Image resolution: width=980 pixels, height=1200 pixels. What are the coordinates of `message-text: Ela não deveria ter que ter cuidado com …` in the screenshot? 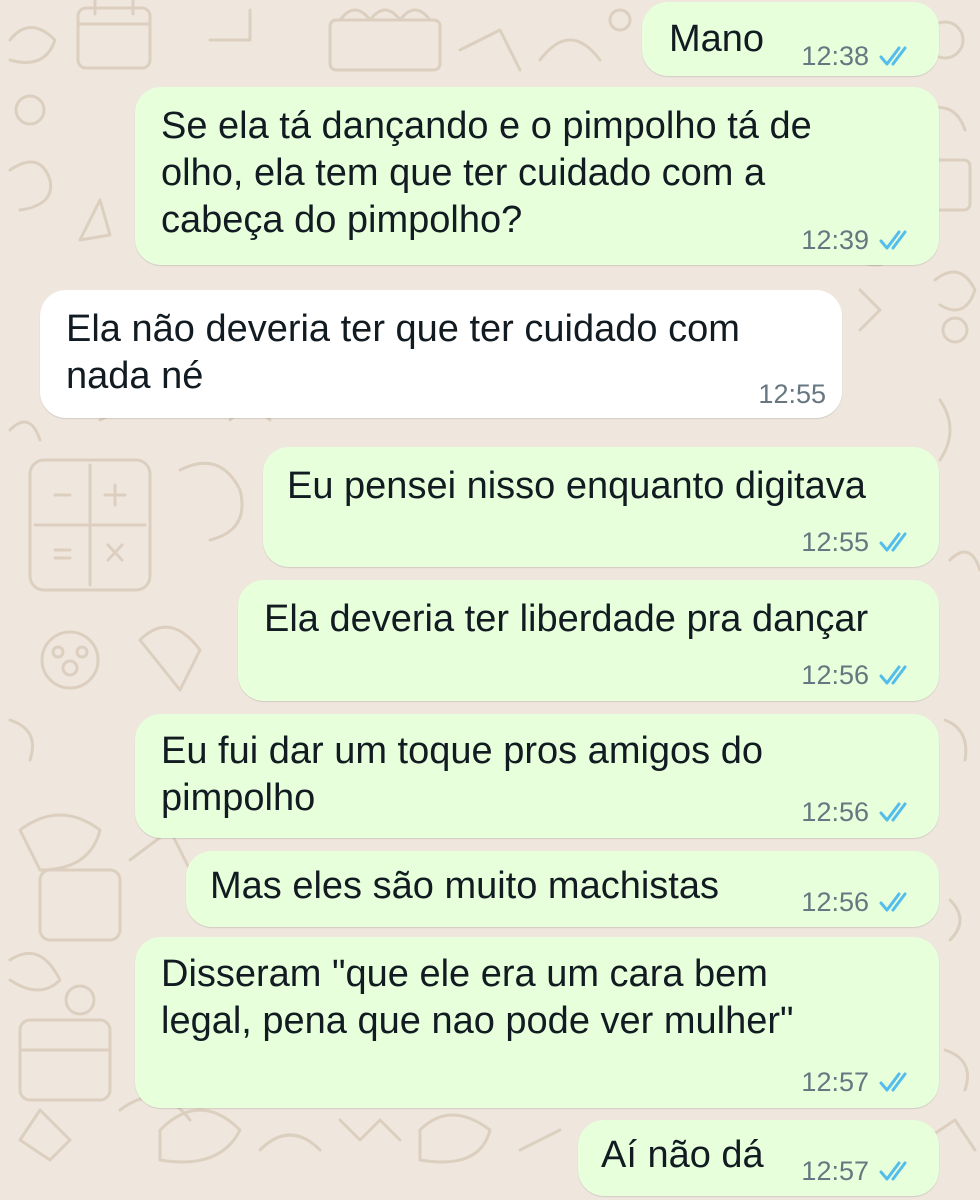 It's located at (403, 352).